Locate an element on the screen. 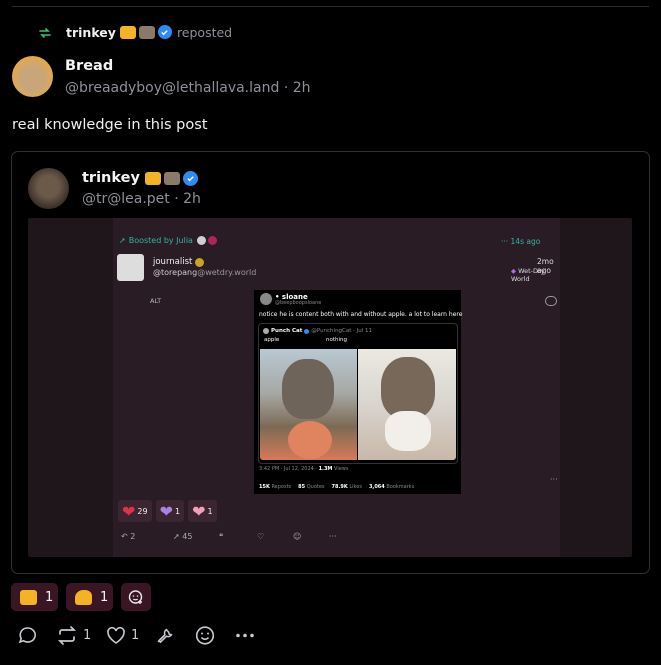 This screenshot has height=665, width=661. smiley-icon is located at coordinates (205, 635).